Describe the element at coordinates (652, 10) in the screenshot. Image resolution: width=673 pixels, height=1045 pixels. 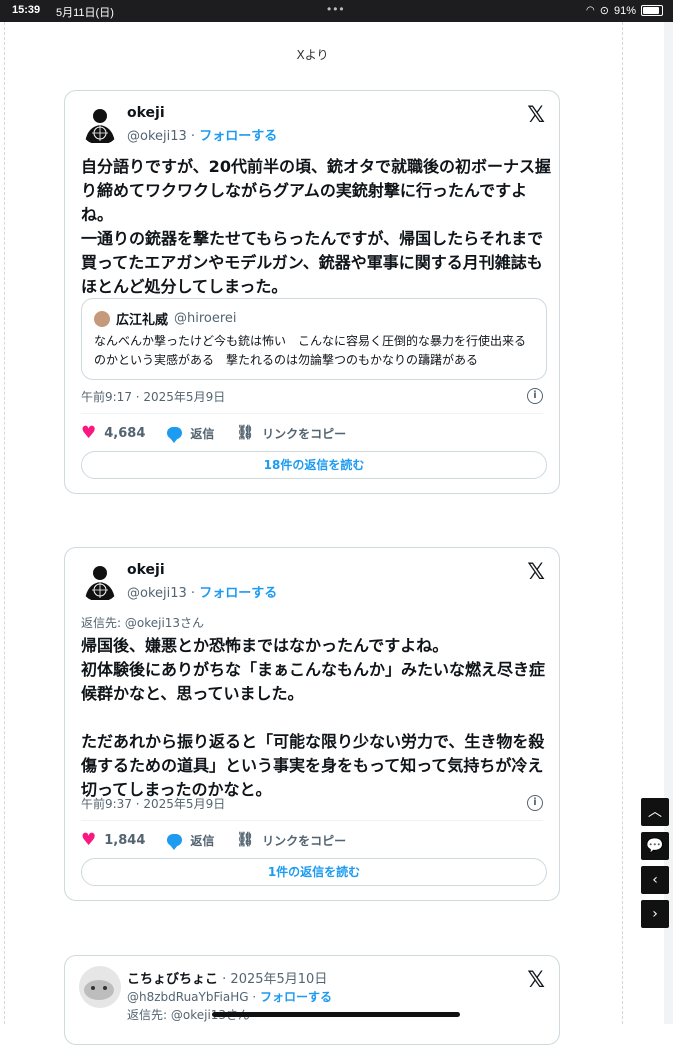
I see `battery-icon` at that location.